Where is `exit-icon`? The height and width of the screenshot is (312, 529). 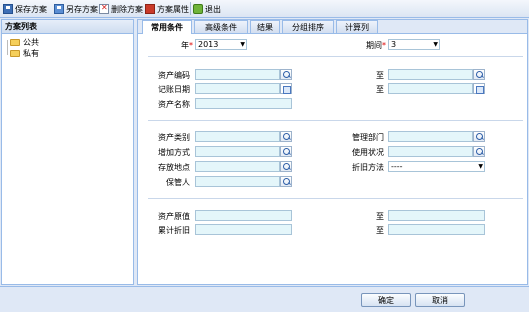 exit-icon is located at coordinates (198, 9).